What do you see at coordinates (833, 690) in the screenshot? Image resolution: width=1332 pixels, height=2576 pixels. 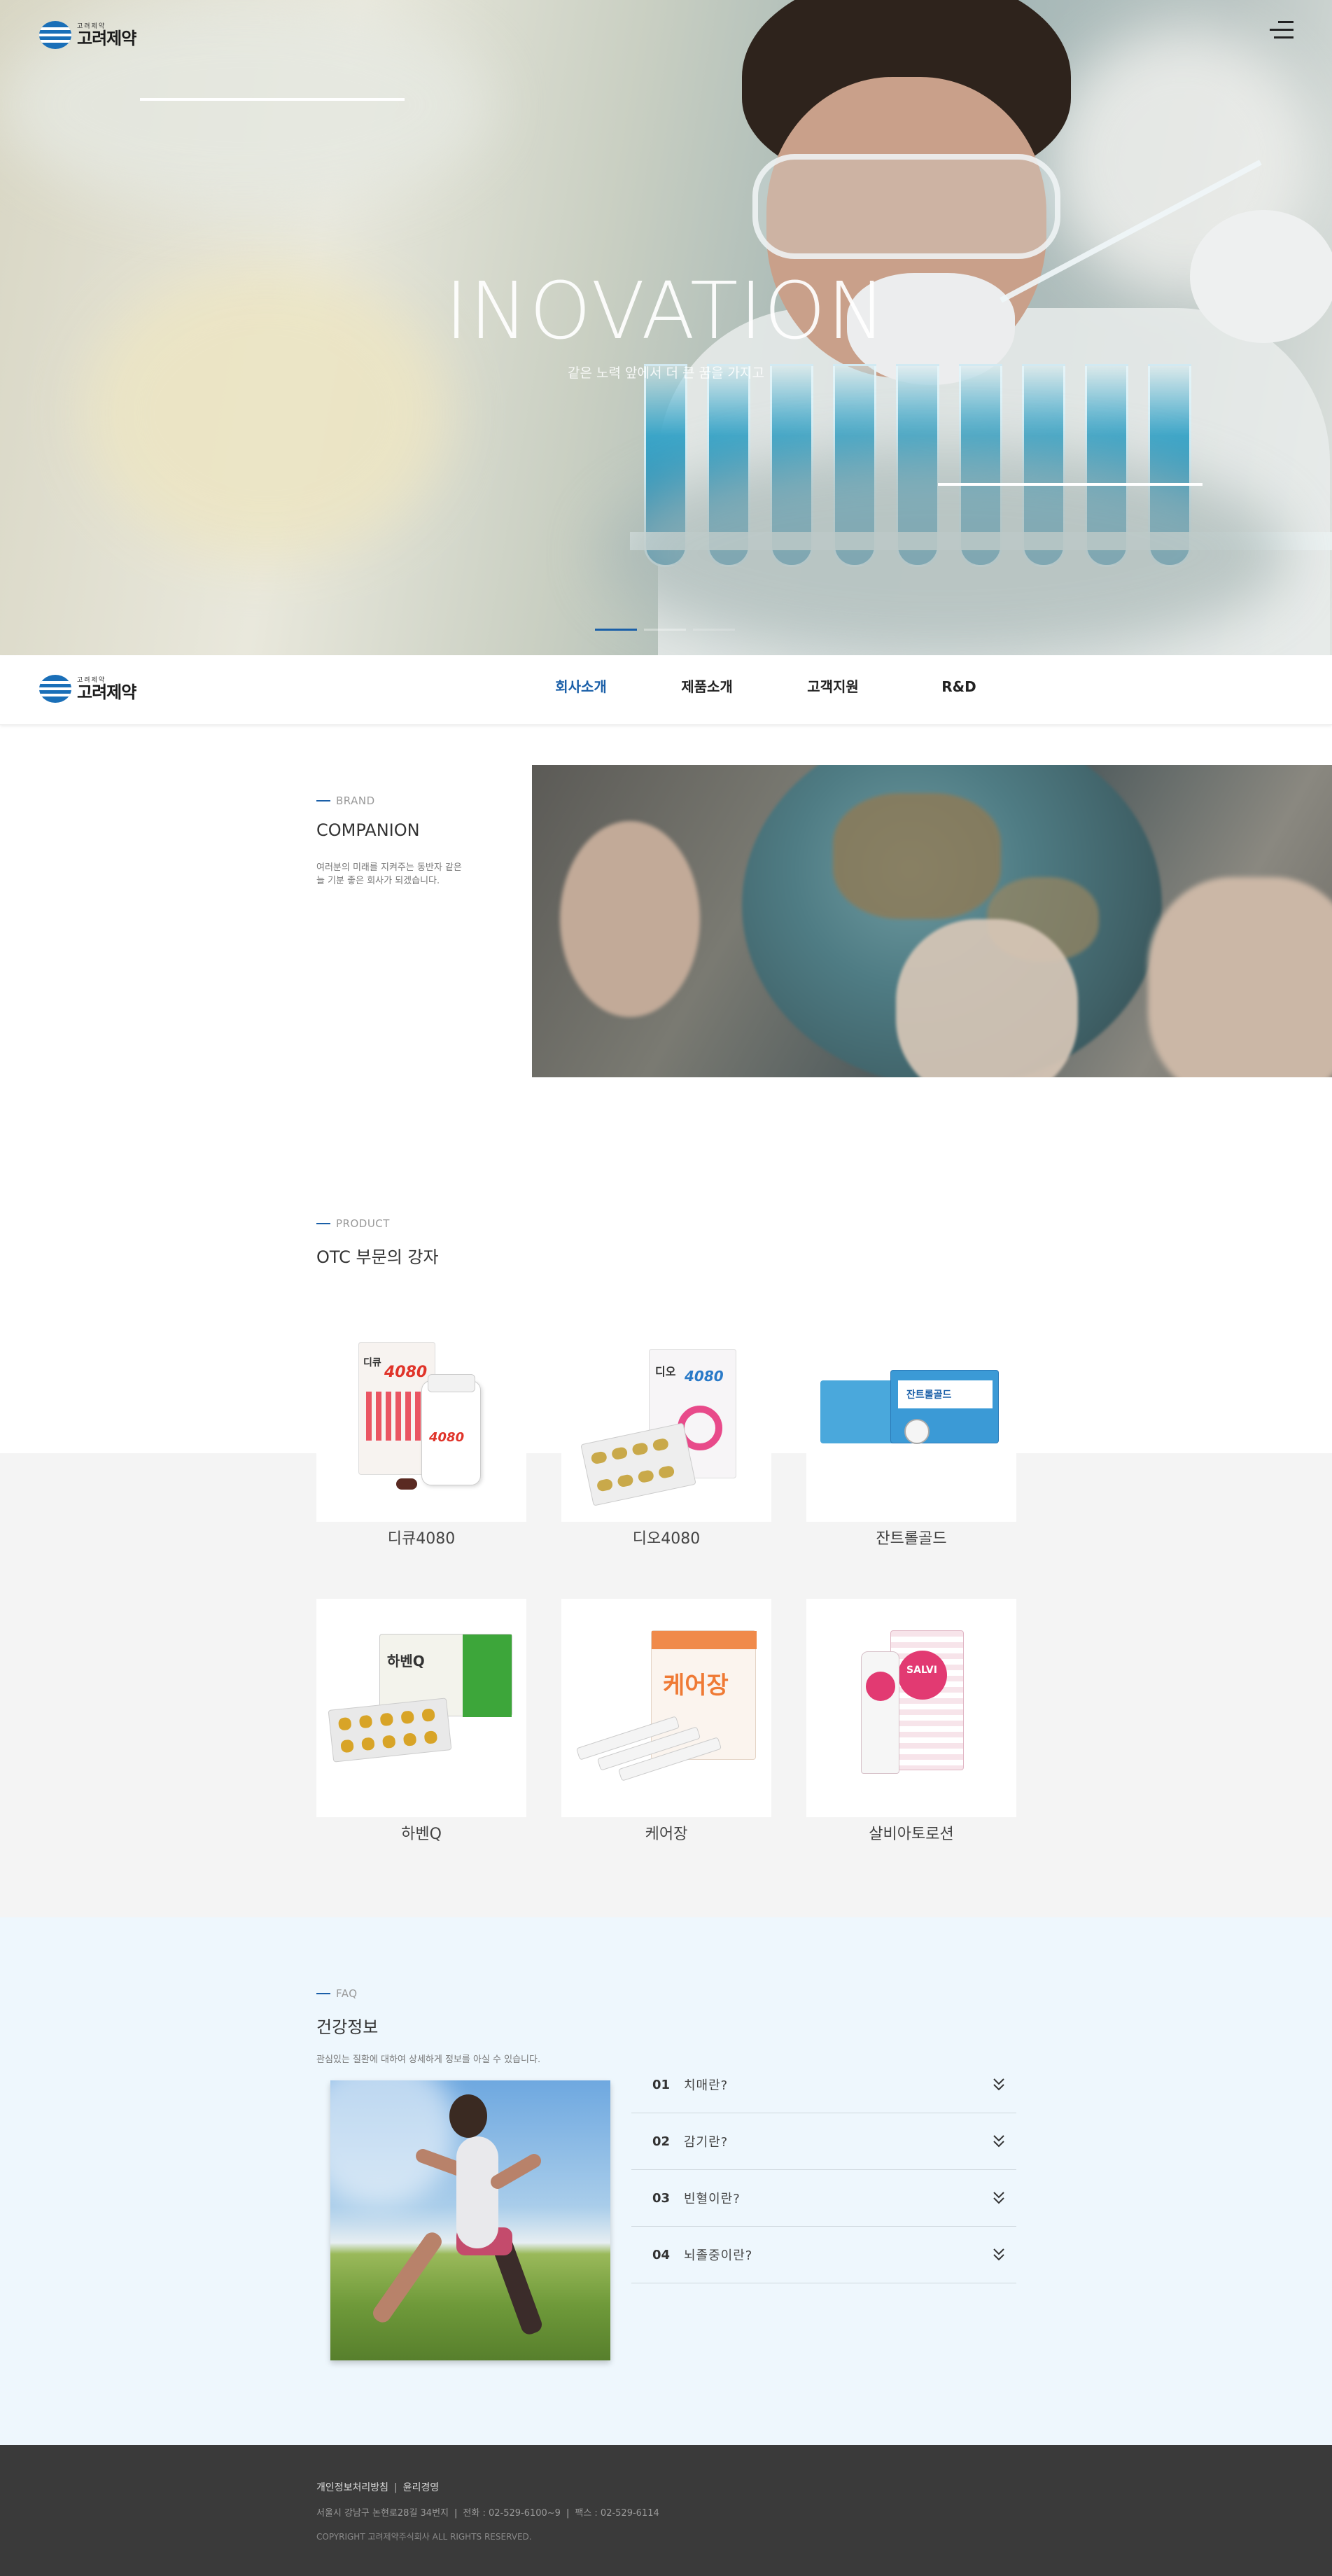 I see `nav-item-support: 고객지원` at bounding box center [833, 690].